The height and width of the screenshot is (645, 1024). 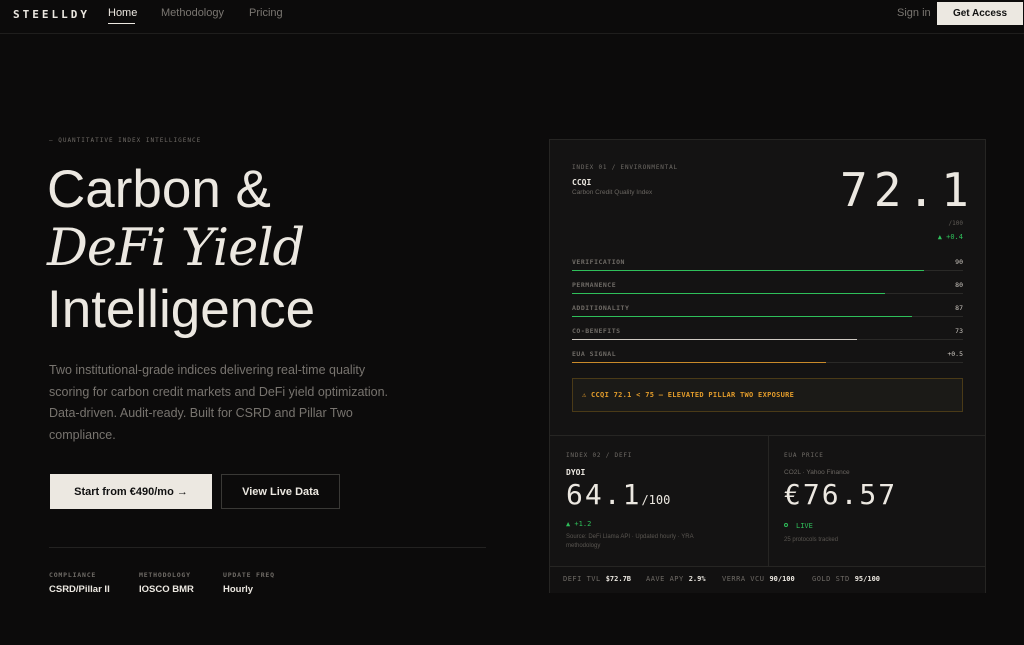 I want to click on pillar-value: 90, so click(x=959, y=262).